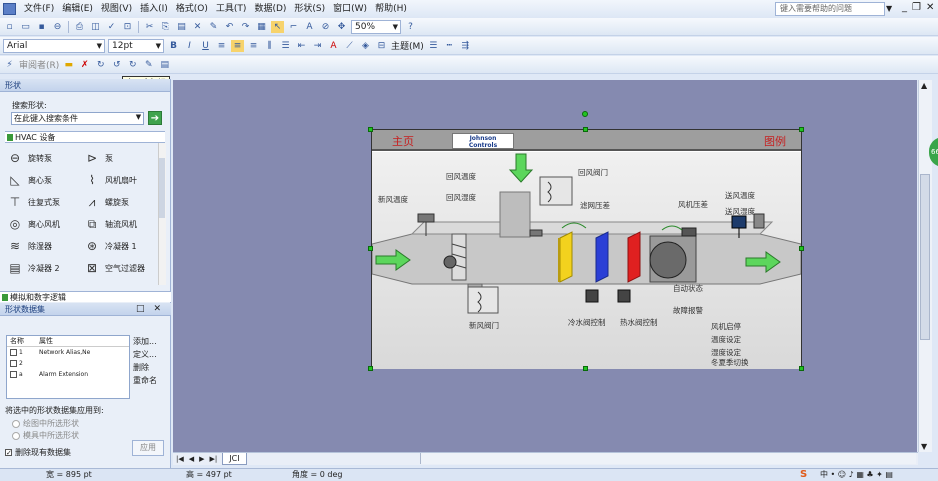  I want to click on align-center-icon: ≡, so click(237, 45).